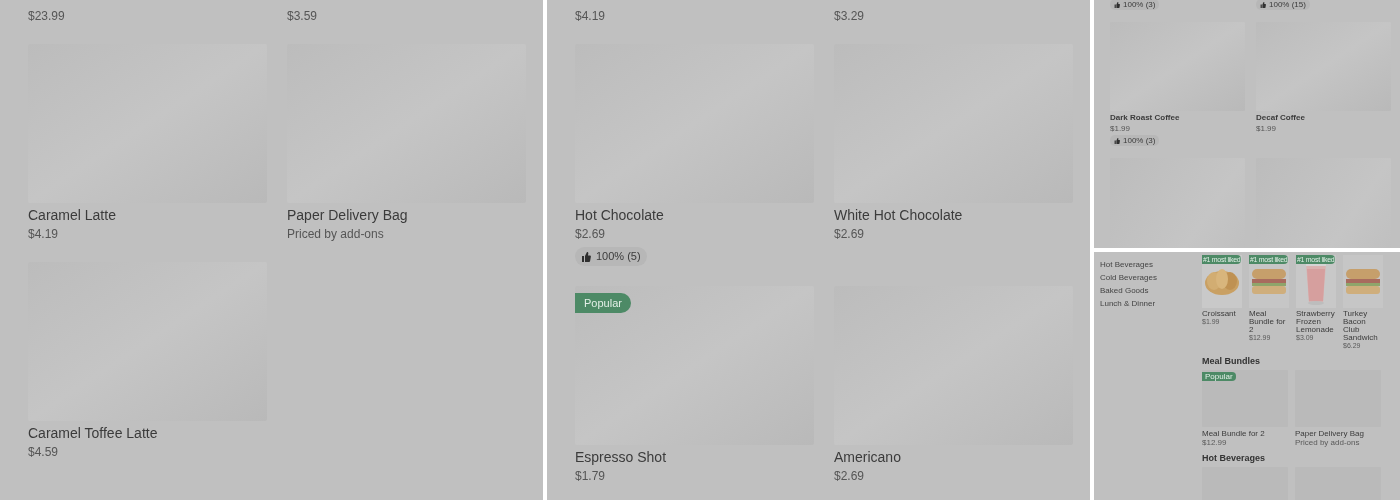 The image size is (1400, 500). What do you see at coordinates (618, 257) in the screenshot?
I see `rating-text: 100% (5)` at bounding box center [618, 257].